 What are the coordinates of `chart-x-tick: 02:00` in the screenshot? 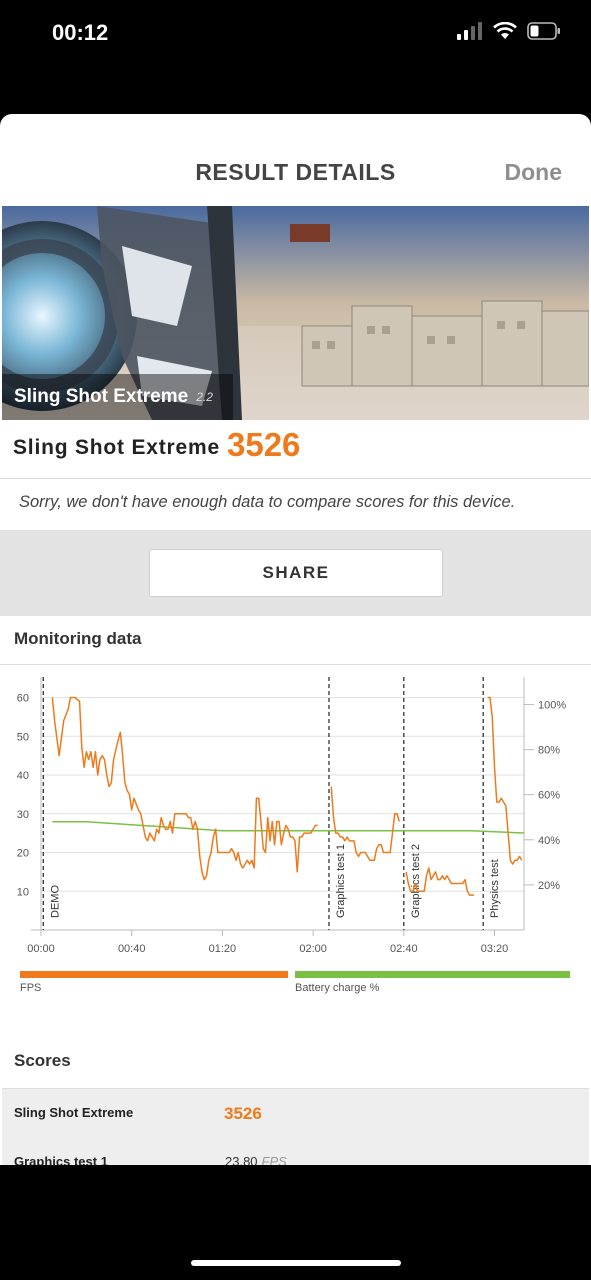 It's located at (313, 949).